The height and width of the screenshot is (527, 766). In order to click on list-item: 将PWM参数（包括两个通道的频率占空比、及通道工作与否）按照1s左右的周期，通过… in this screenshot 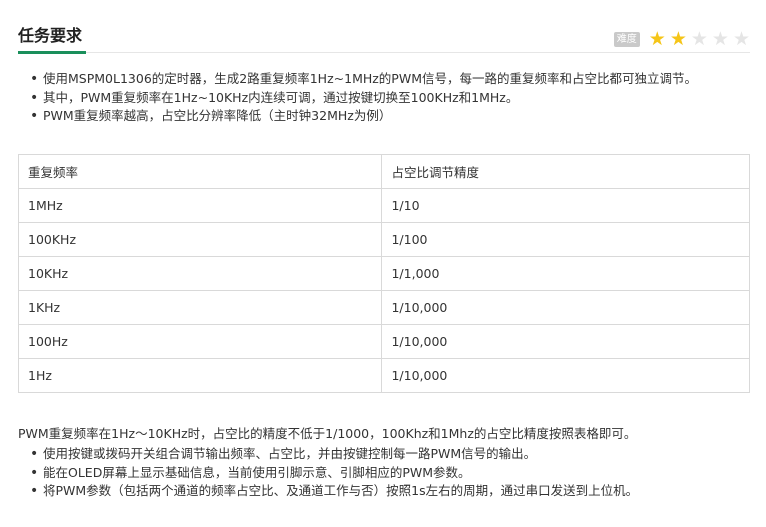, I will do `click(389, 491)`.